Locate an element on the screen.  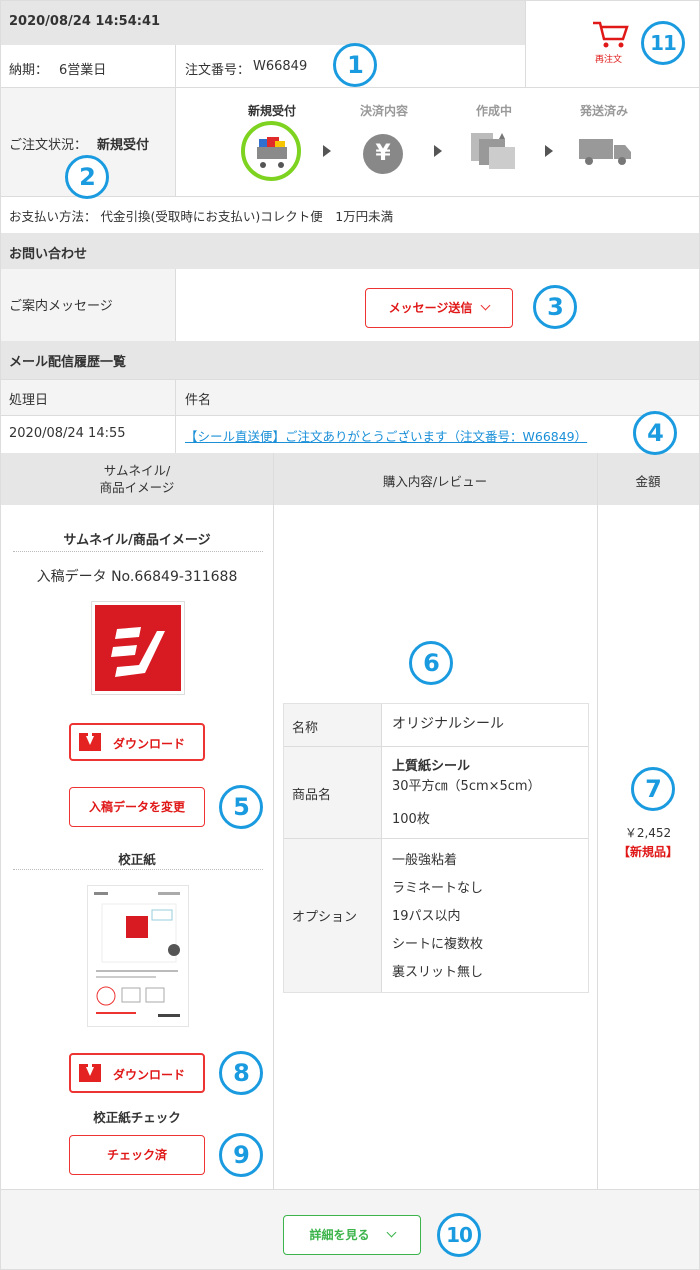
step-label-4: 発送済み is located at coordinates (603, 111).